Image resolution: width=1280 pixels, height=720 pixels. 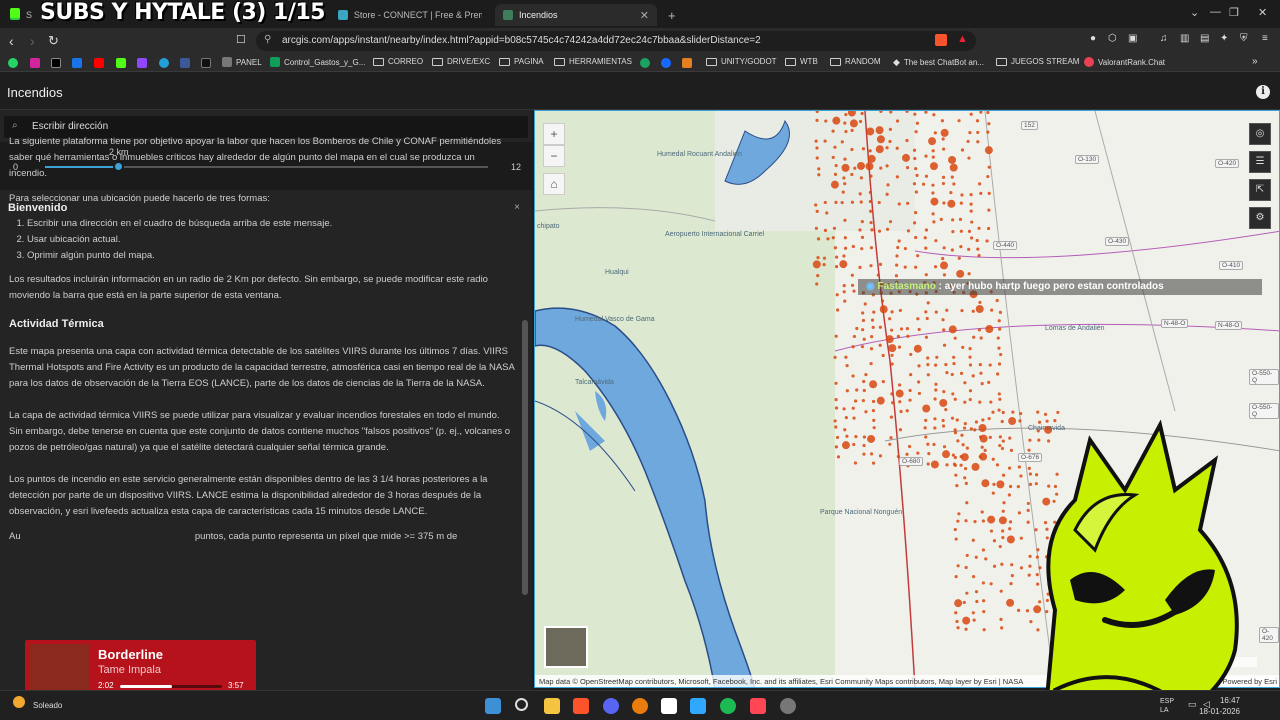 What do you see at coordinates (242, 62) in the screenshot?
I see `bookmark-panel: PANEL` at bounding box center [242, 62].